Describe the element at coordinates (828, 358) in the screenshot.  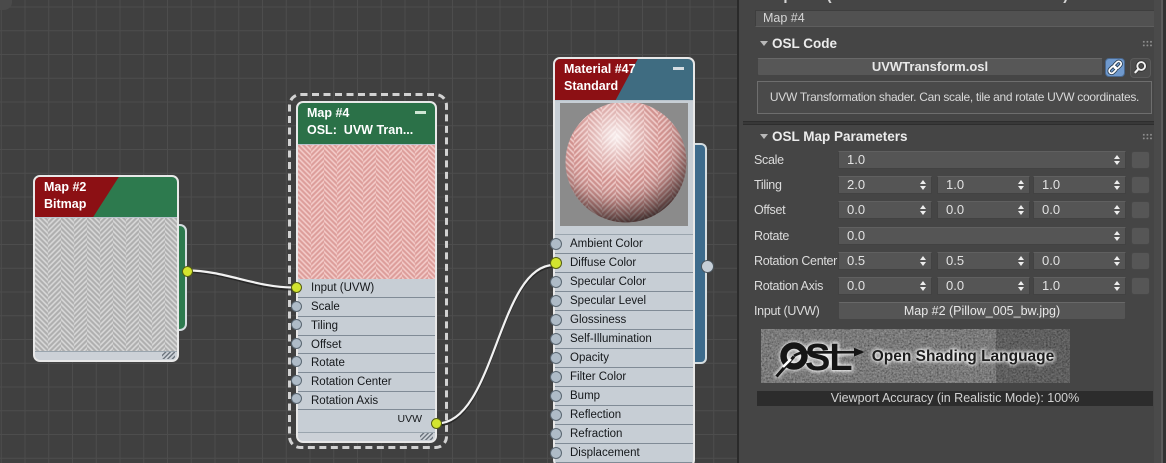
I see `svg-text: SL` at that location.